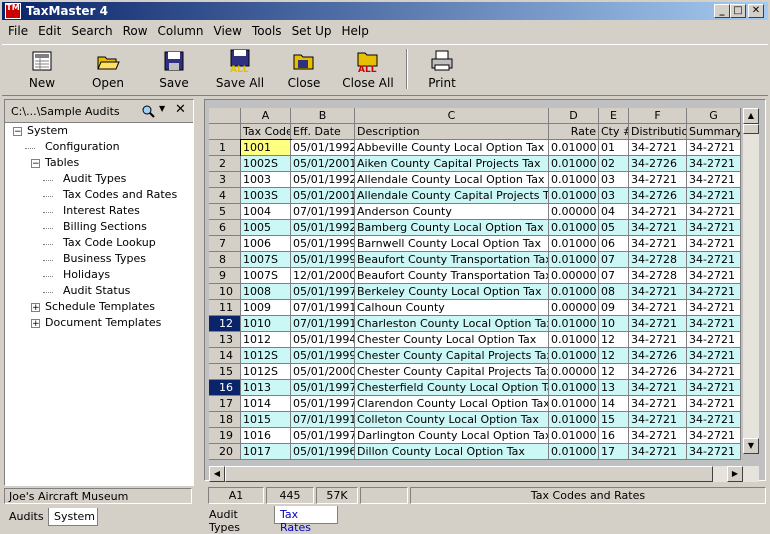 The height and width of the screenshot is (534, 770). I want to click on table-cell: 04, so click(614, 212).